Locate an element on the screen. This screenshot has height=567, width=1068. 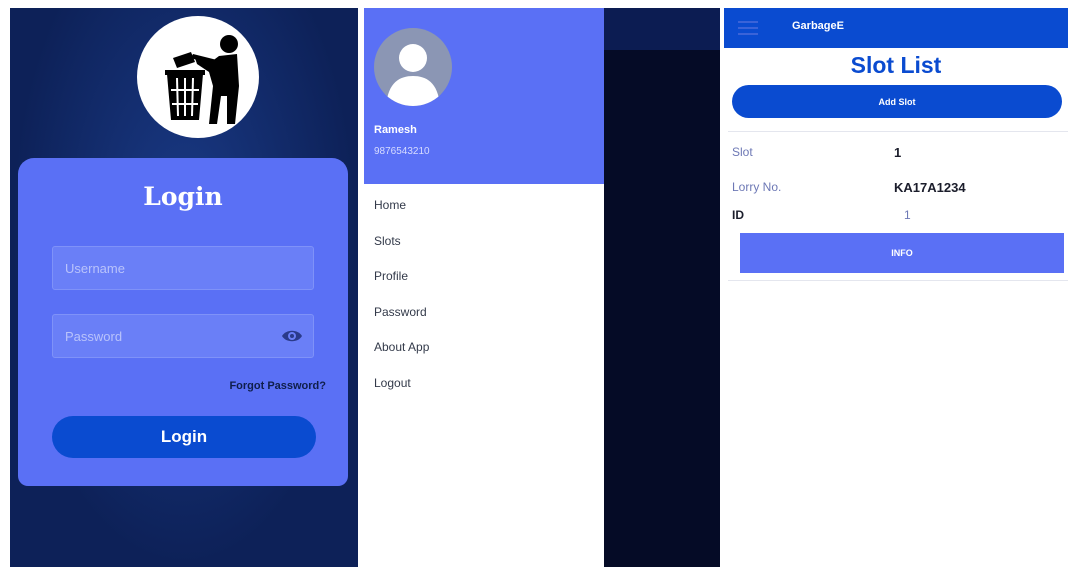
login-title: Login is located at coordinates (183, 196).